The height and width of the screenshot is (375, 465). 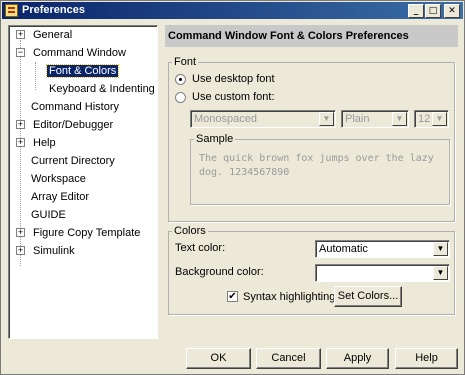 What do you see at coordinates (180, 97) in the screenshot?
I see `radio-unchecked-icon` at bounding box center [180, 97].